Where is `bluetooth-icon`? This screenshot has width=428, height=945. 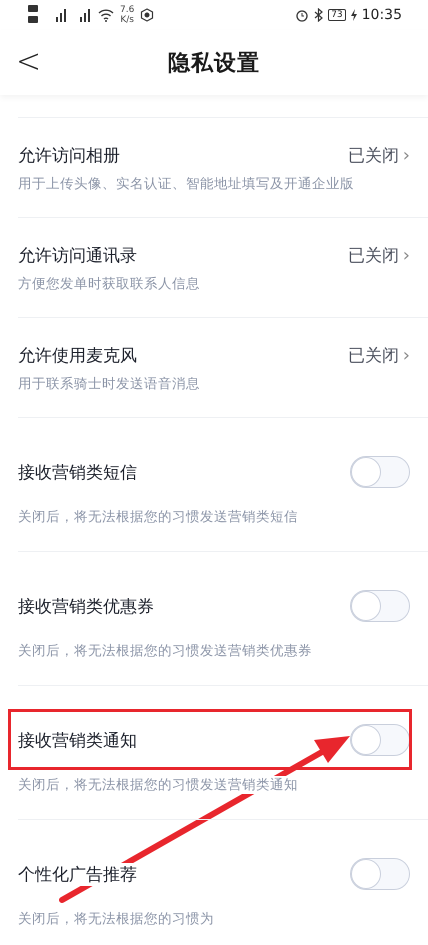 bluetooth-icon is located at coordinates (319, 15).